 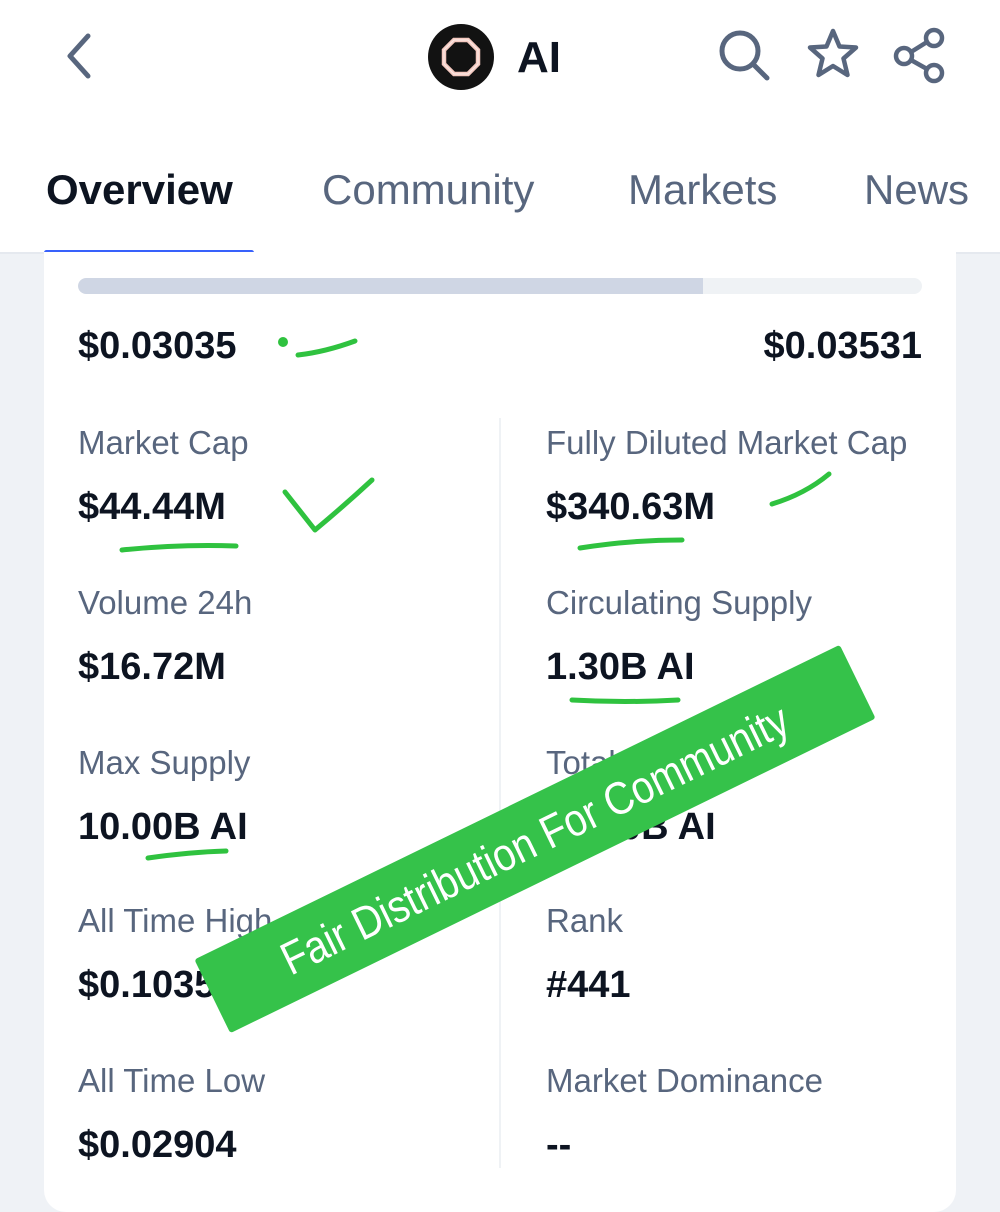 I want to click on market-cap-label: Market Cap, so click(x=163, y=442).